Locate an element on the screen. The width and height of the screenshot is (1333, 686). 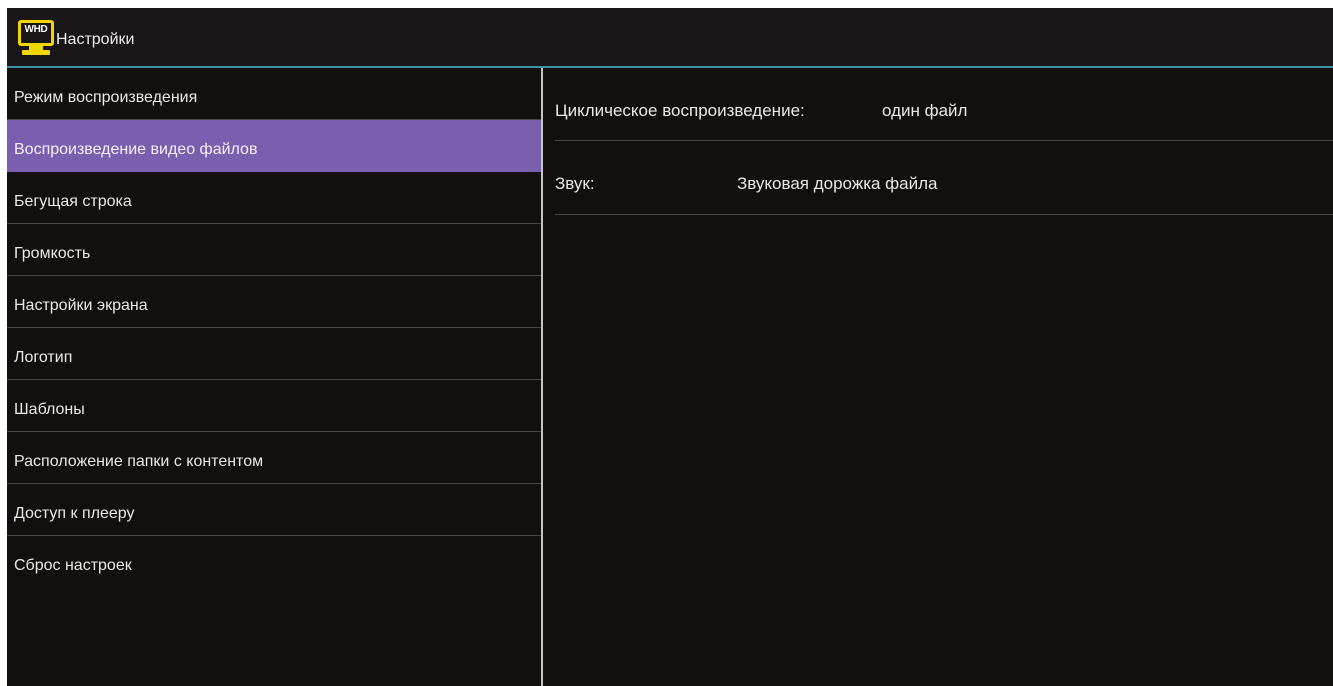
menu-item-label: Доступ к плееру is located at coordinates (74, 513).